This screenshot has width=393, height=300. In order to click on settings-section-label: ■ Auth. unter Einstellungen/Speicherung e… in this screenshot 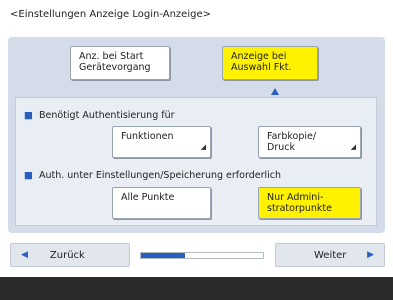, I will do `click(152, 175)`.